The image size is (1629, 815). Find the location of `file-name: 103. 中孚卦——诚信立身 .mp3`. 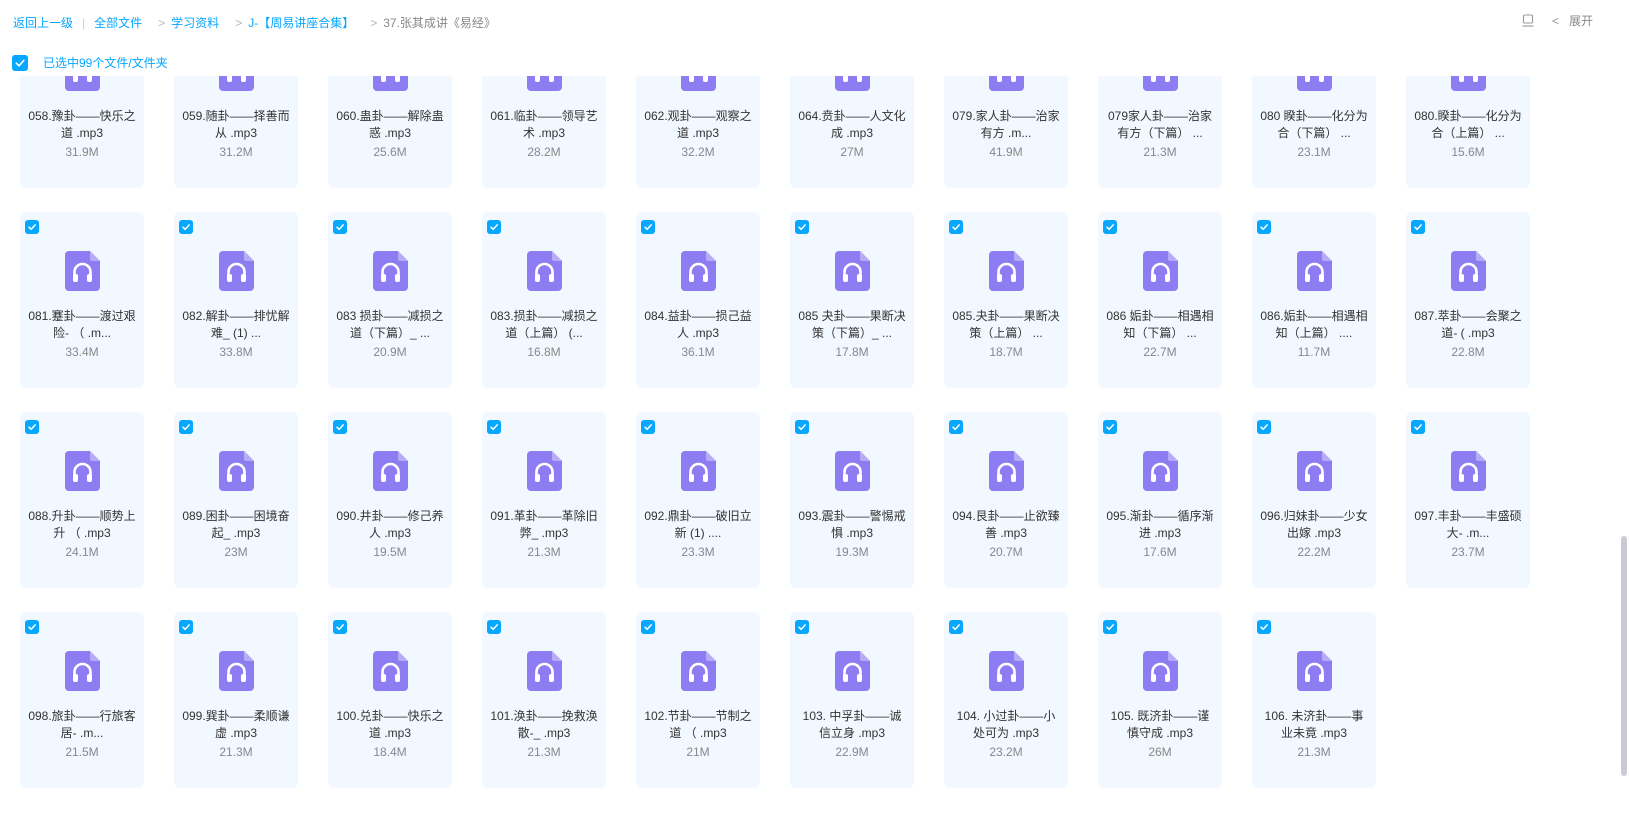

file-name: 103. 中孚卦——诚信立身 .mp3 is located at coordinates (852, 724).